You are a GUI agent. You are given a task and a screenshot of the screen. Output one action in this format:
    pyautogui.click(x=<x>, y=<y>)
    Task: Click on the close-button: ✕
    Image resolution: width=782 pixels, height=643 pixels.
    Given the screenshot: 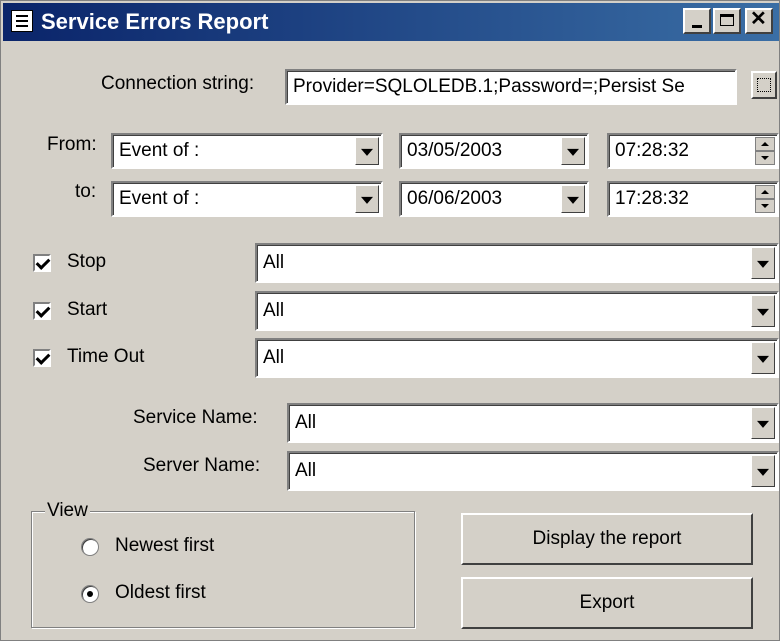 What is the action you would take?
    pyautogui.click(x=759, y=21)
    